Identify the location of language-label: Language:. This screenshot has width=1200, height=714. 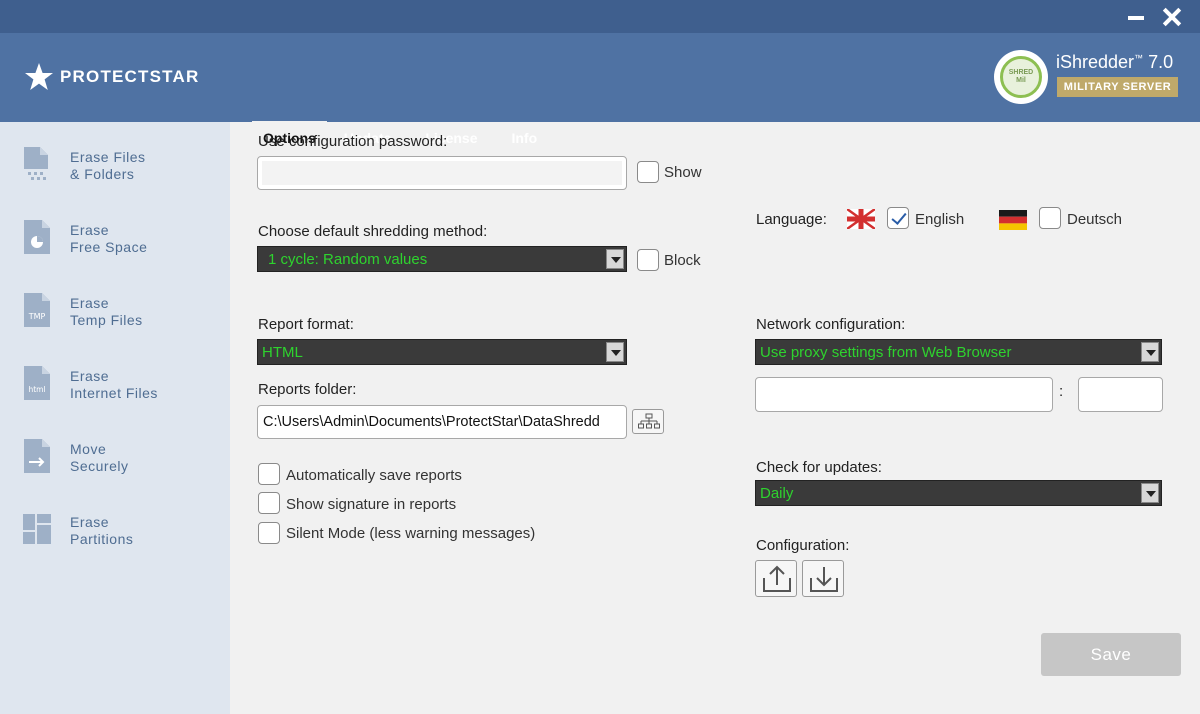
(791, 219).